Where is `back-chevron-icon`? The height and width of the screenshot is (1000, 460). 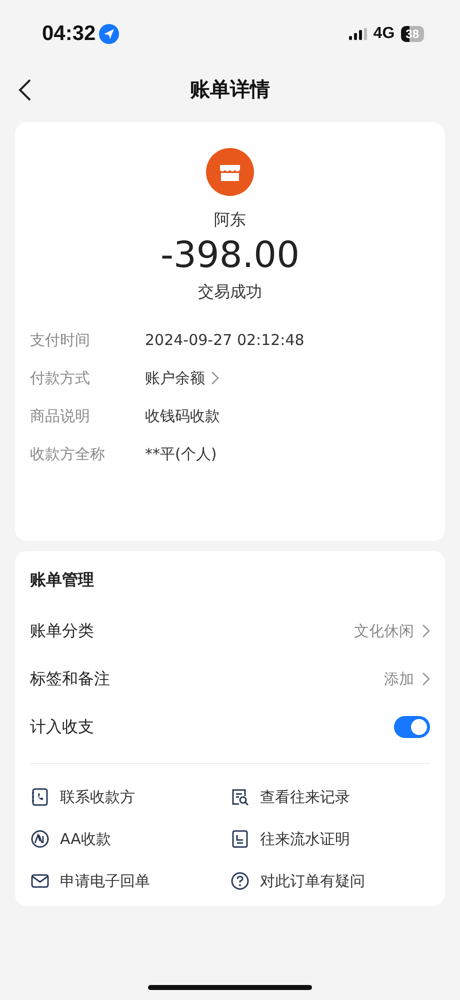
back-chevron-icon is located at coordinates (25, 90).